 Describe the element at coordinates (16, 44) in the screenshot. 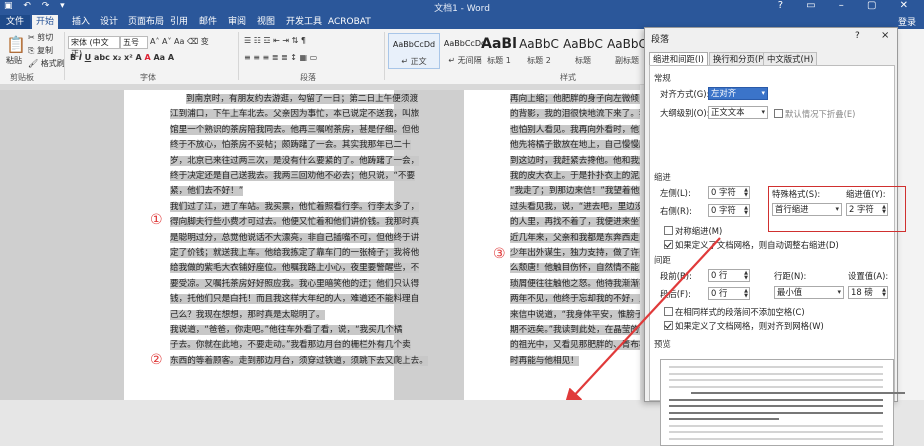

I see `paste-icon: 📋` at that location.